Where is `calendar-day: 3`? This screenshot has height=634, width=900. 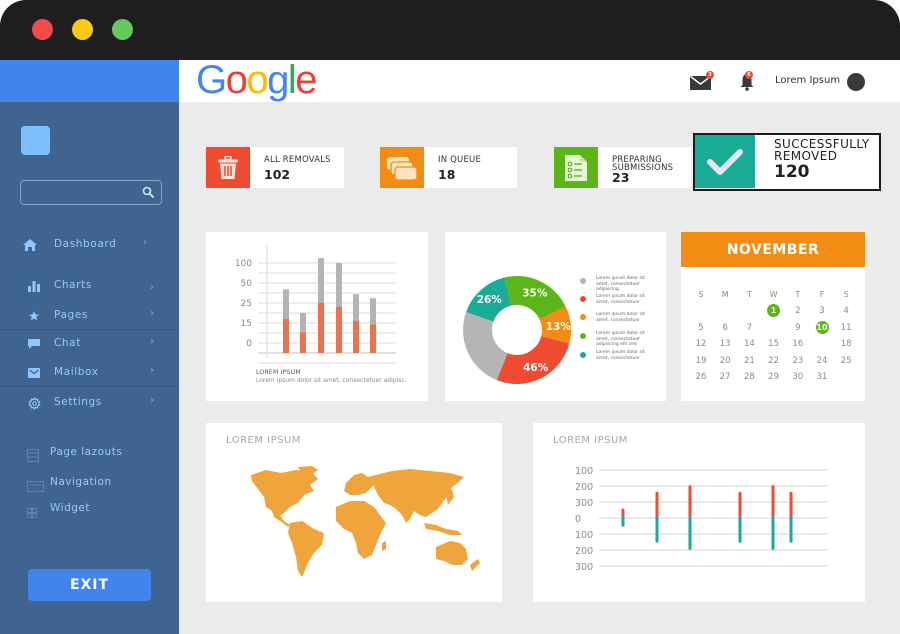 calendar-day: 3 is located at coordinates (822, 311).